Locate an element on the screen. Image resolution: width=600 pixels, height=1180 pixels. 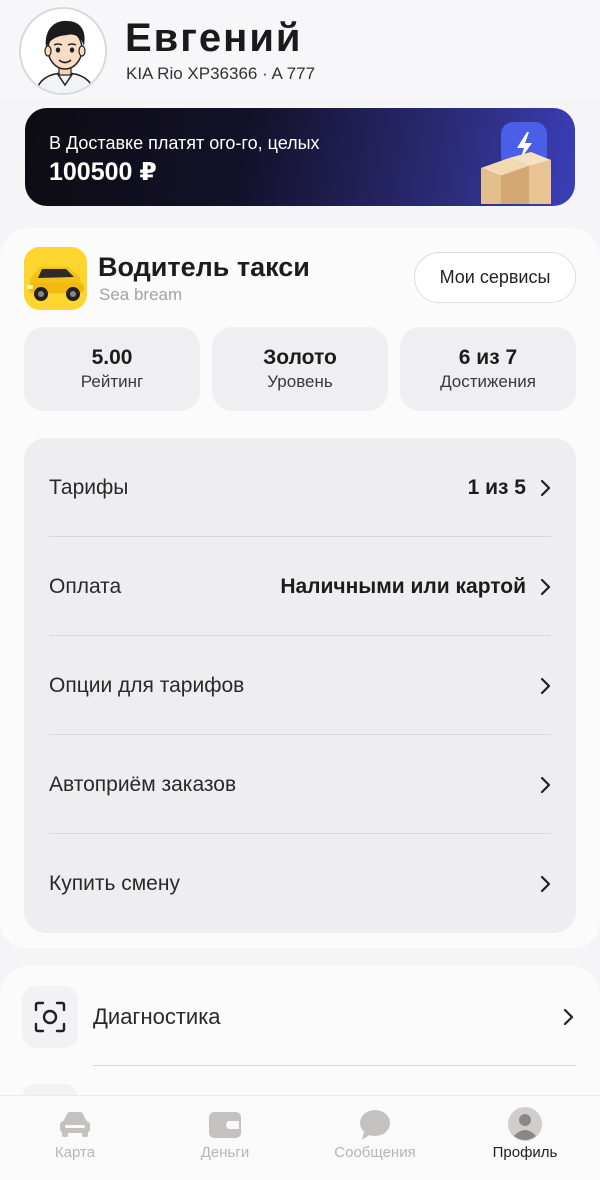
vehicle-info: KIA Rio XP36366 · A 777 is located at coordinates (221, 73).